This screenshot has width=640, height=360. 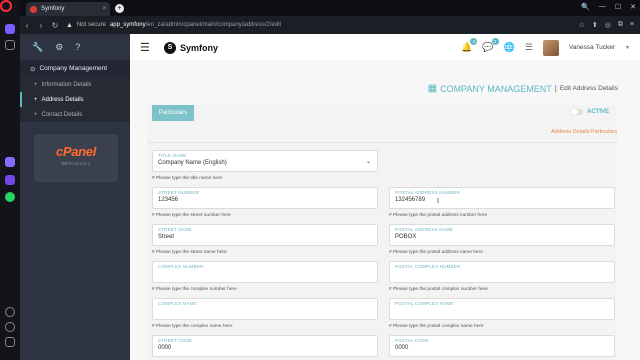 What do you see at coordinates (166, 237) in the screenshot?
I see `field-value: Street` at bounding box center [166, 237].